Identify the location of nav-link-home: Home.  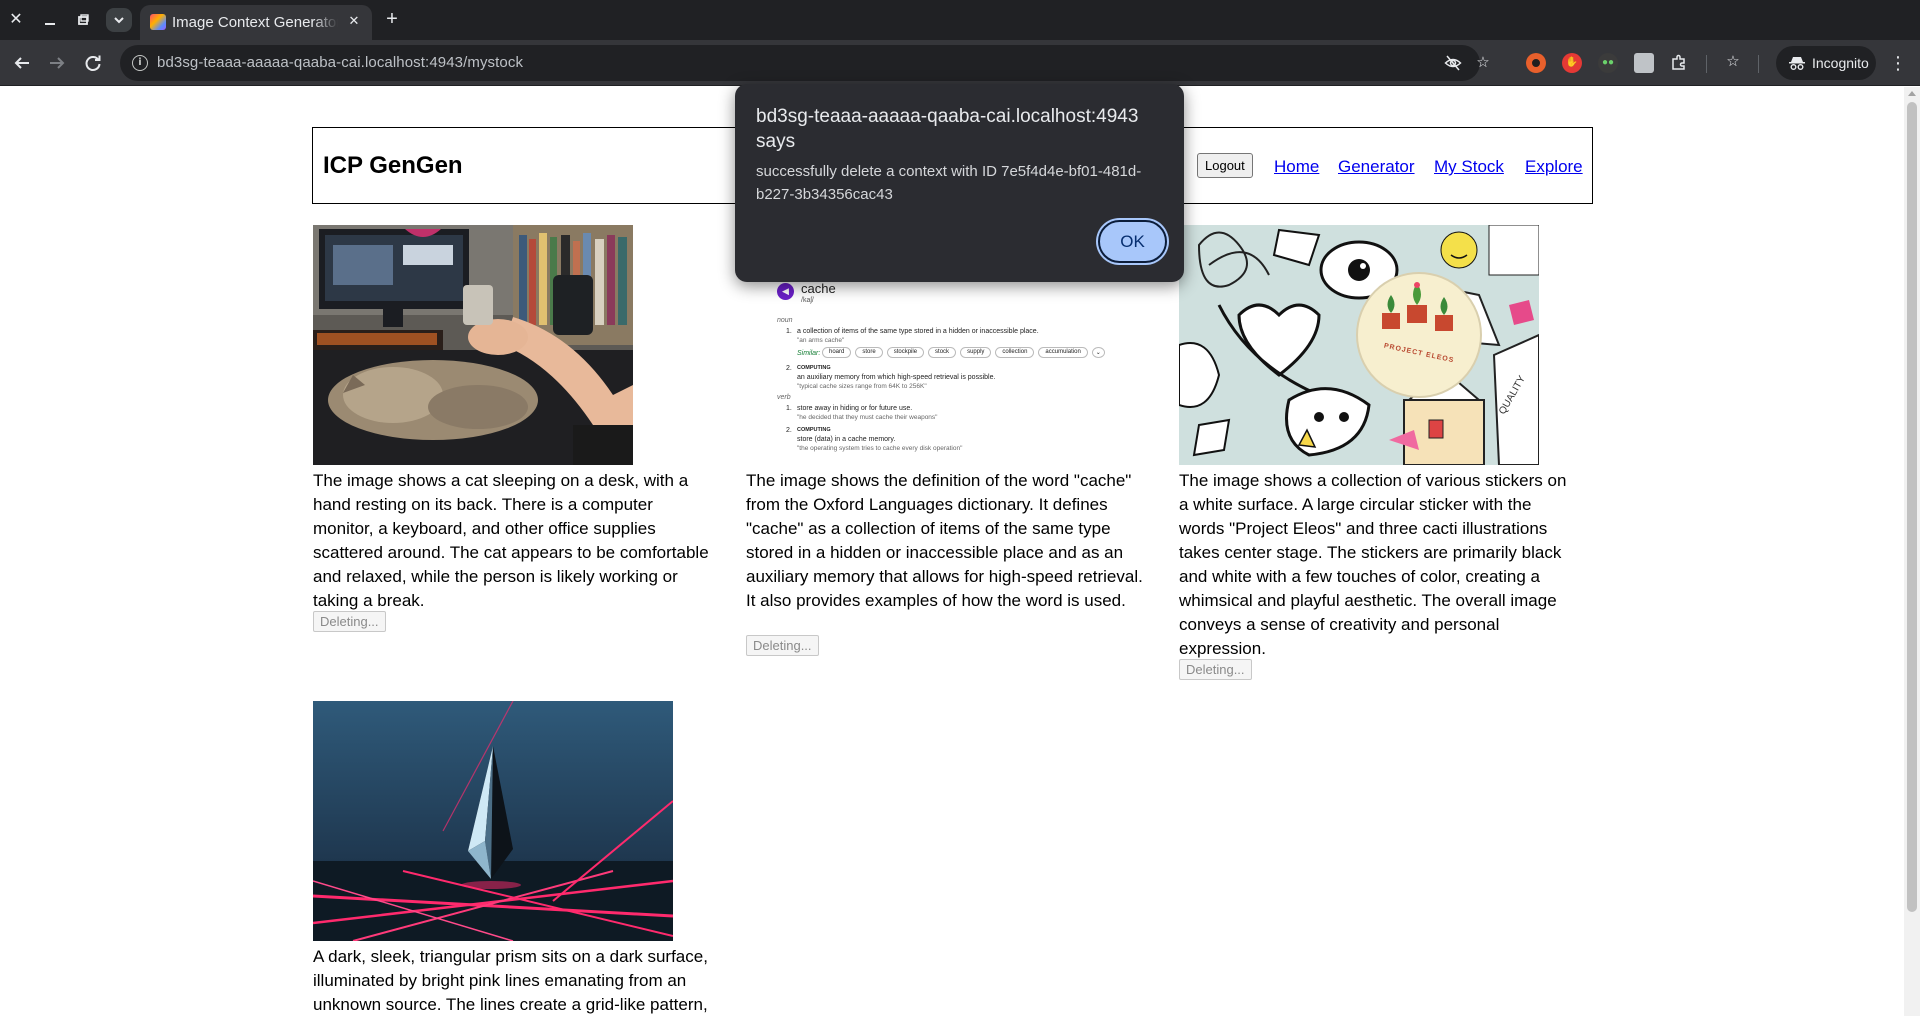
(1296, 167).